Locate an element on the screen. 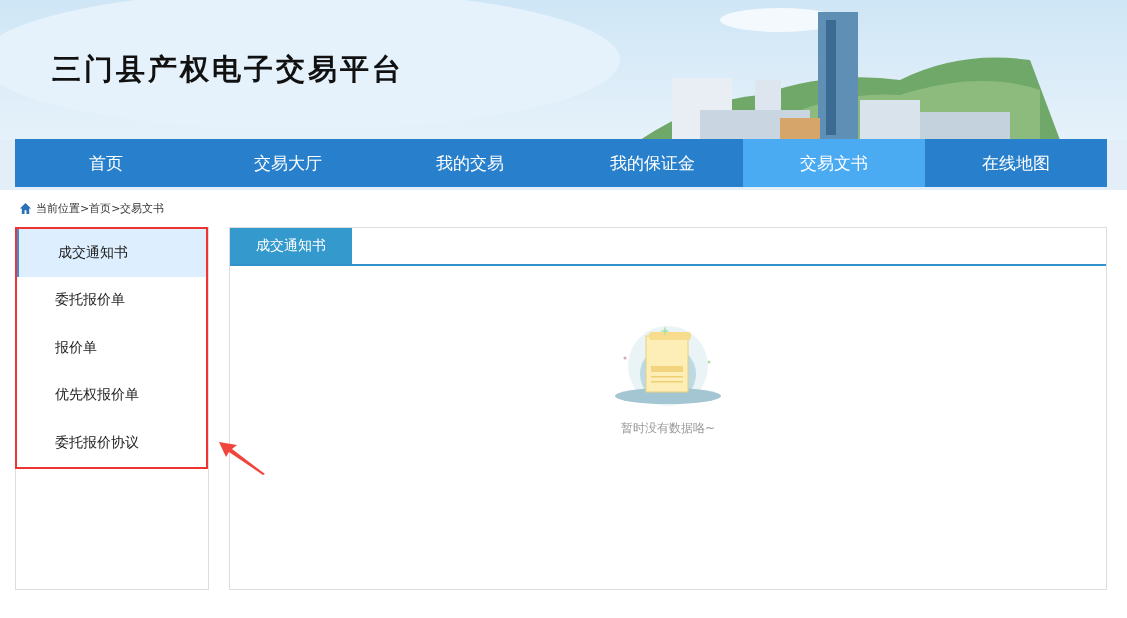 This screenshot has width=1127, height=618. breadcrumb: 当前位置>首页>交易文书 is located at coordinates (100, 208).